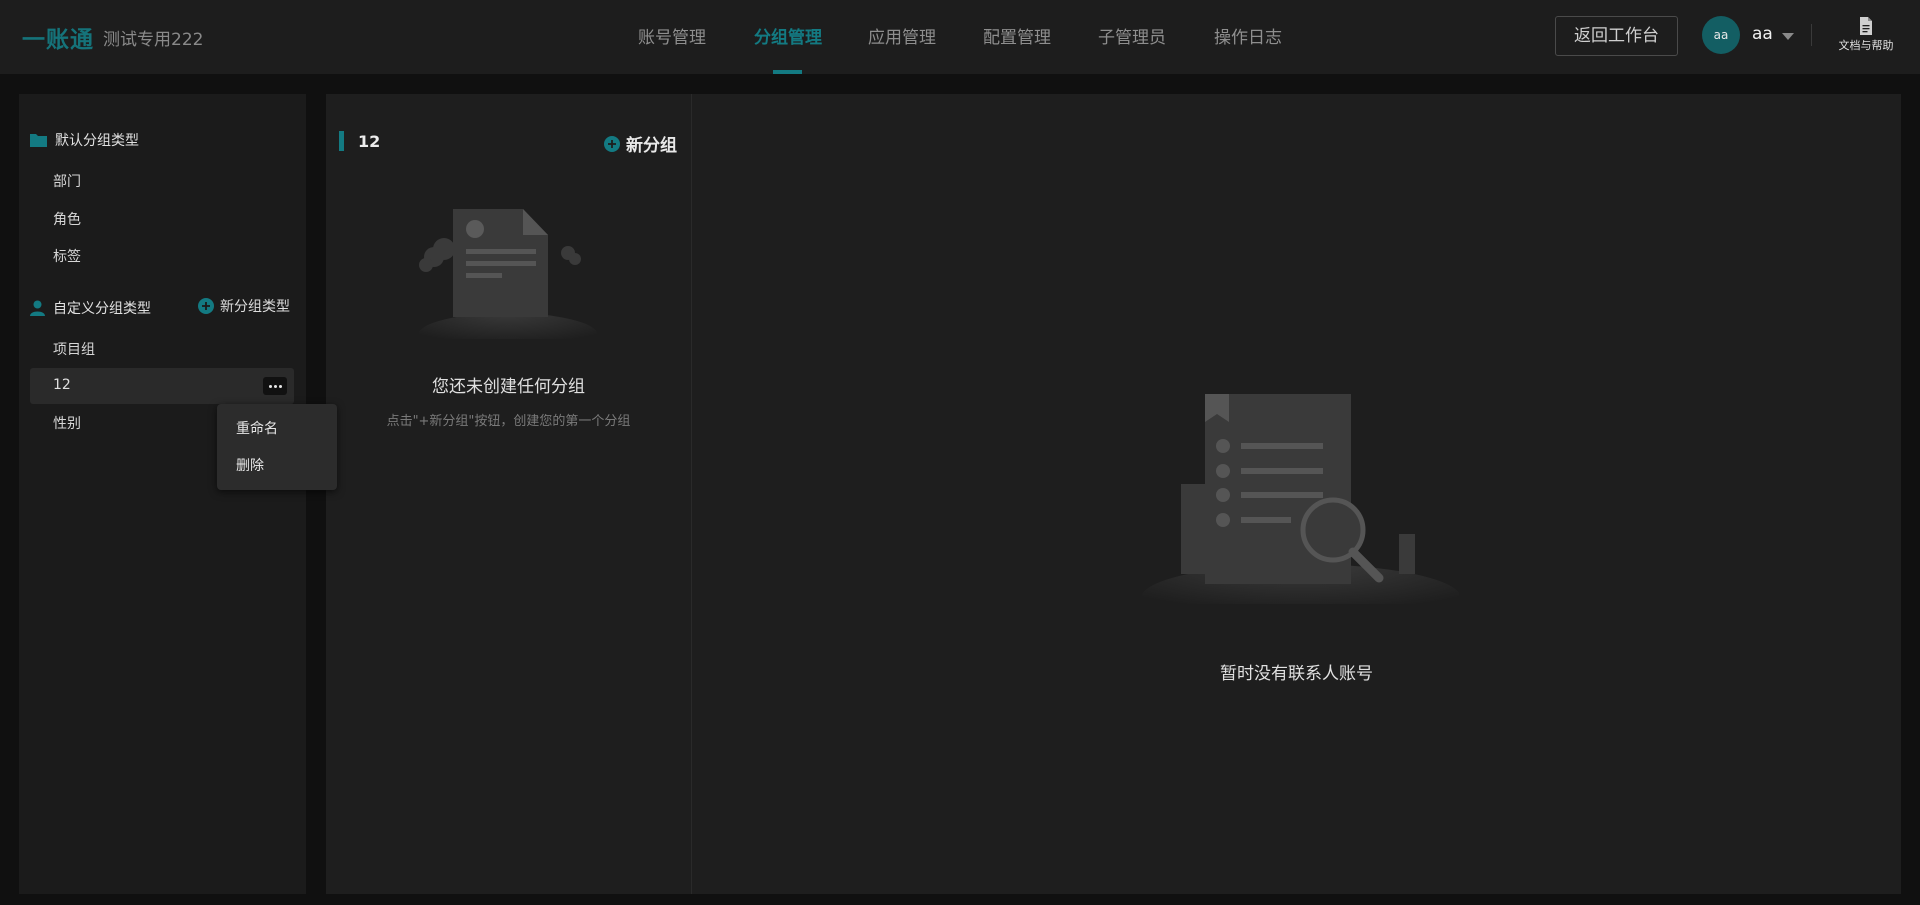  Describe the element at coordinates (1866, 45) in the screenshot. I see `help-label: 文档与帮助` at that location.